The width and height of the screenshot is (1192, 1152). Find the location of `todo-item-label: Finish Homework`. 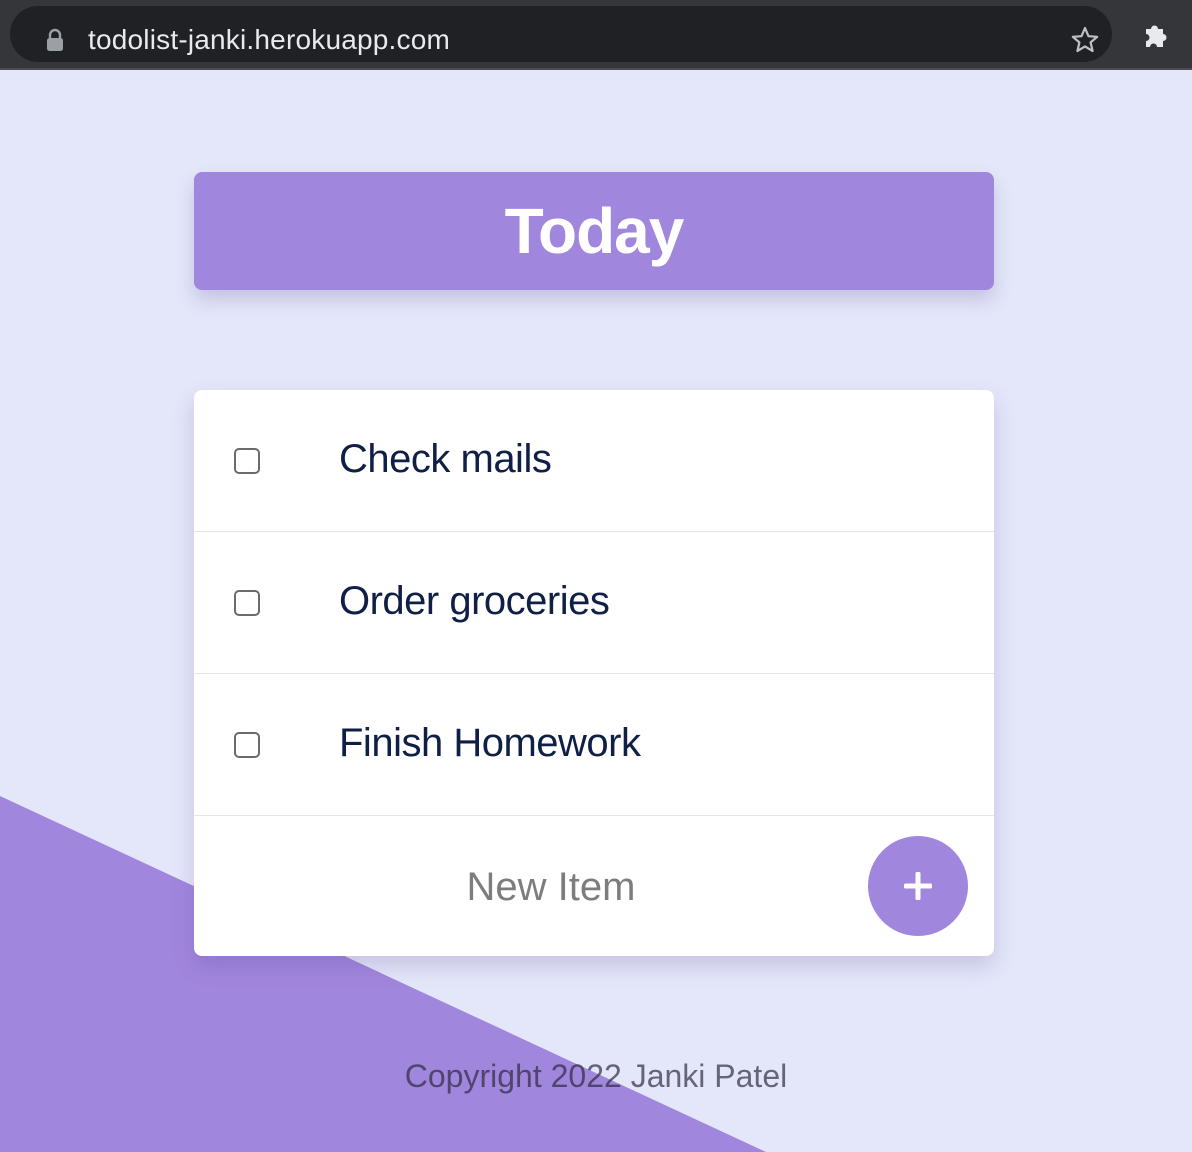

todo-item-label: Finish Homework is located at coordinates (490, 743).